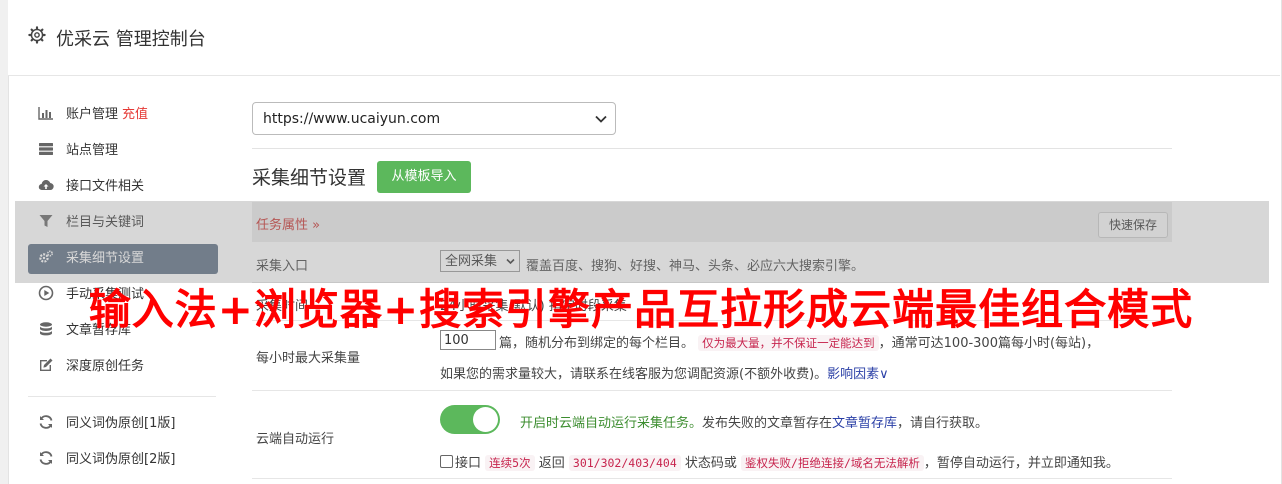  What do you see at coordinates (46, 364) in the screenshot?
I see `edit-icon` at bounding box center [46, 364].